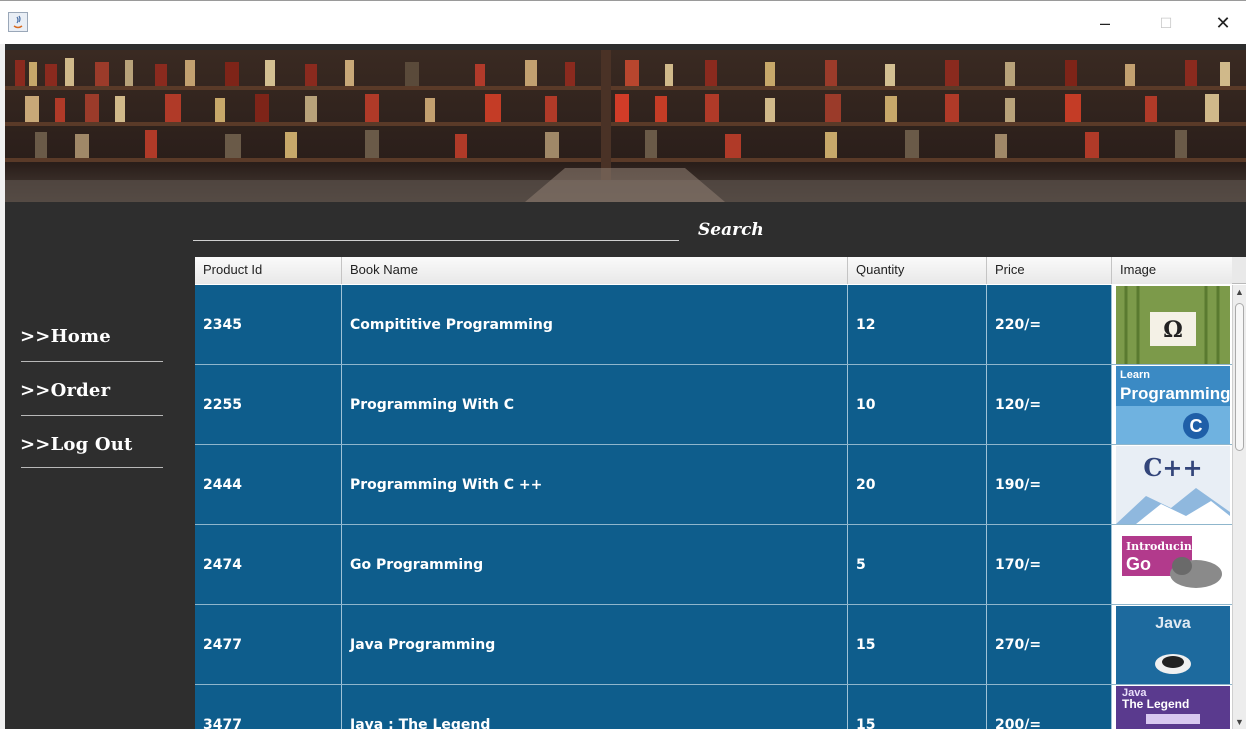 The height and width of the screenshot is (729, 1246). Describe the element at coordinates (268, 404) in the screenshot. I see `cell-product-id: 2255` at that location.